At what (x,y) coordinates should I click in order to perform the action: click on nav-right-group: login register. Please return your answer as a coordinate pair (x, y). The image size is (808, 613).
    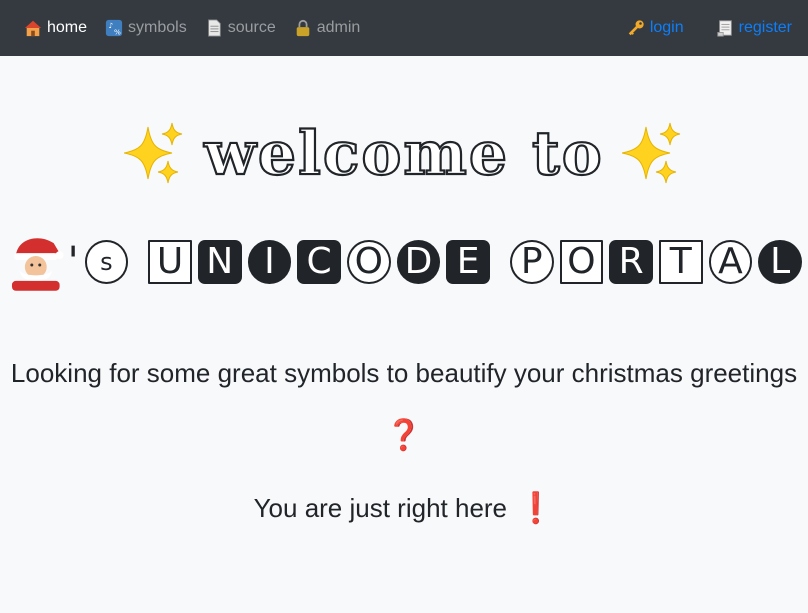
    Looking at the image, I should click on (693, 28).